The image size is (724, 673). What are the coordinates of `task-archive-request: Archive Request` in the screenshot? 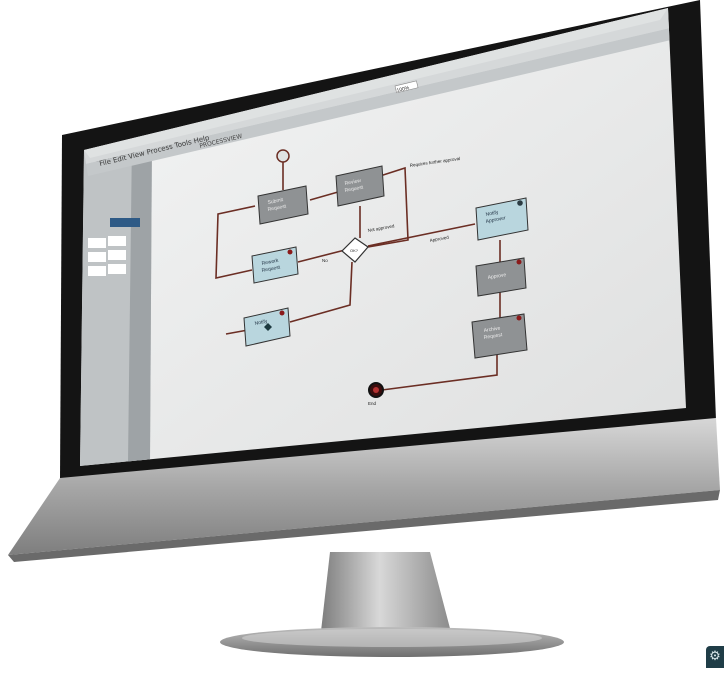 It's located at (499, 336).